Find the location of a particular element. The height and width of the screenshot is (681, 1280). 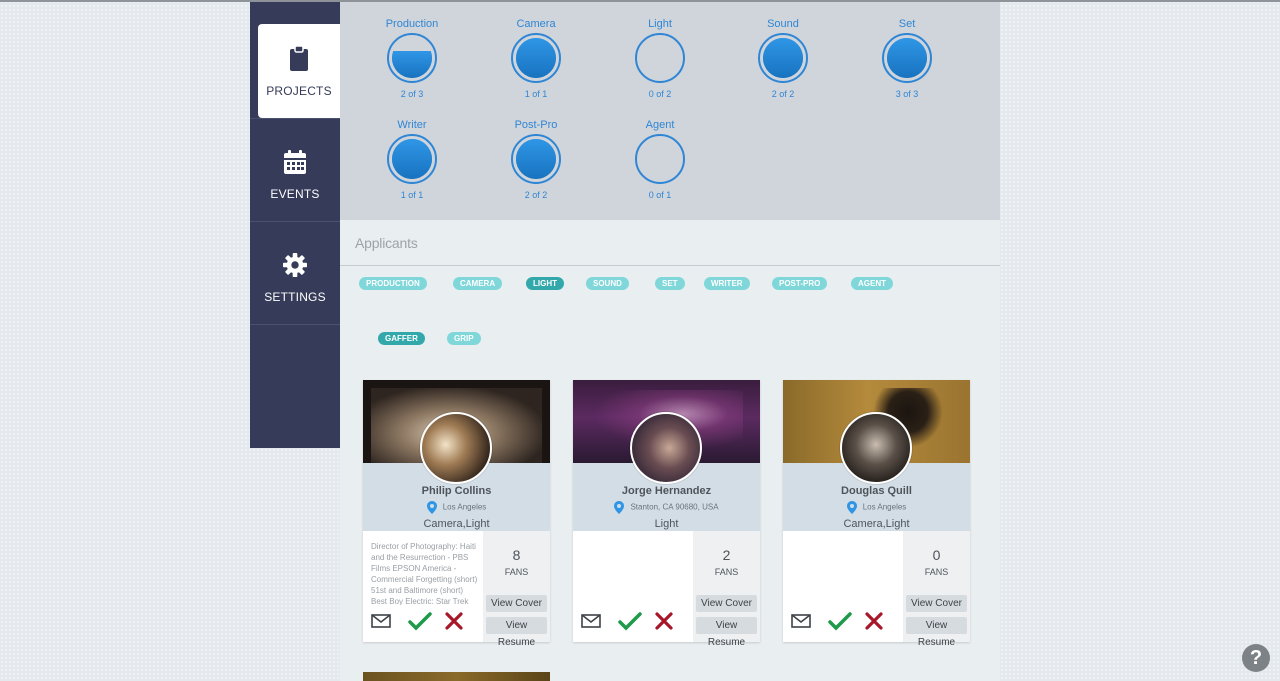

sidebar-item-settings: SETTINGS is located at coordinates (295, 277).